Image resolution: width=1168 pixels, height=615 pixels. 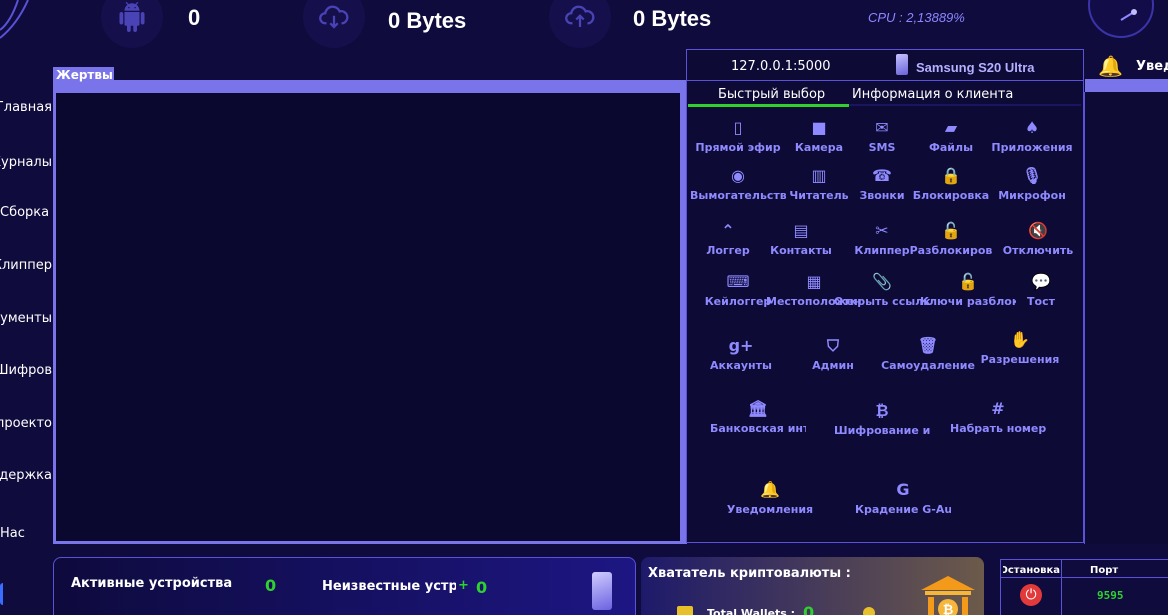 I want to click on uploaded-bytes: 0 Bytes, so click(x=672, y=18).